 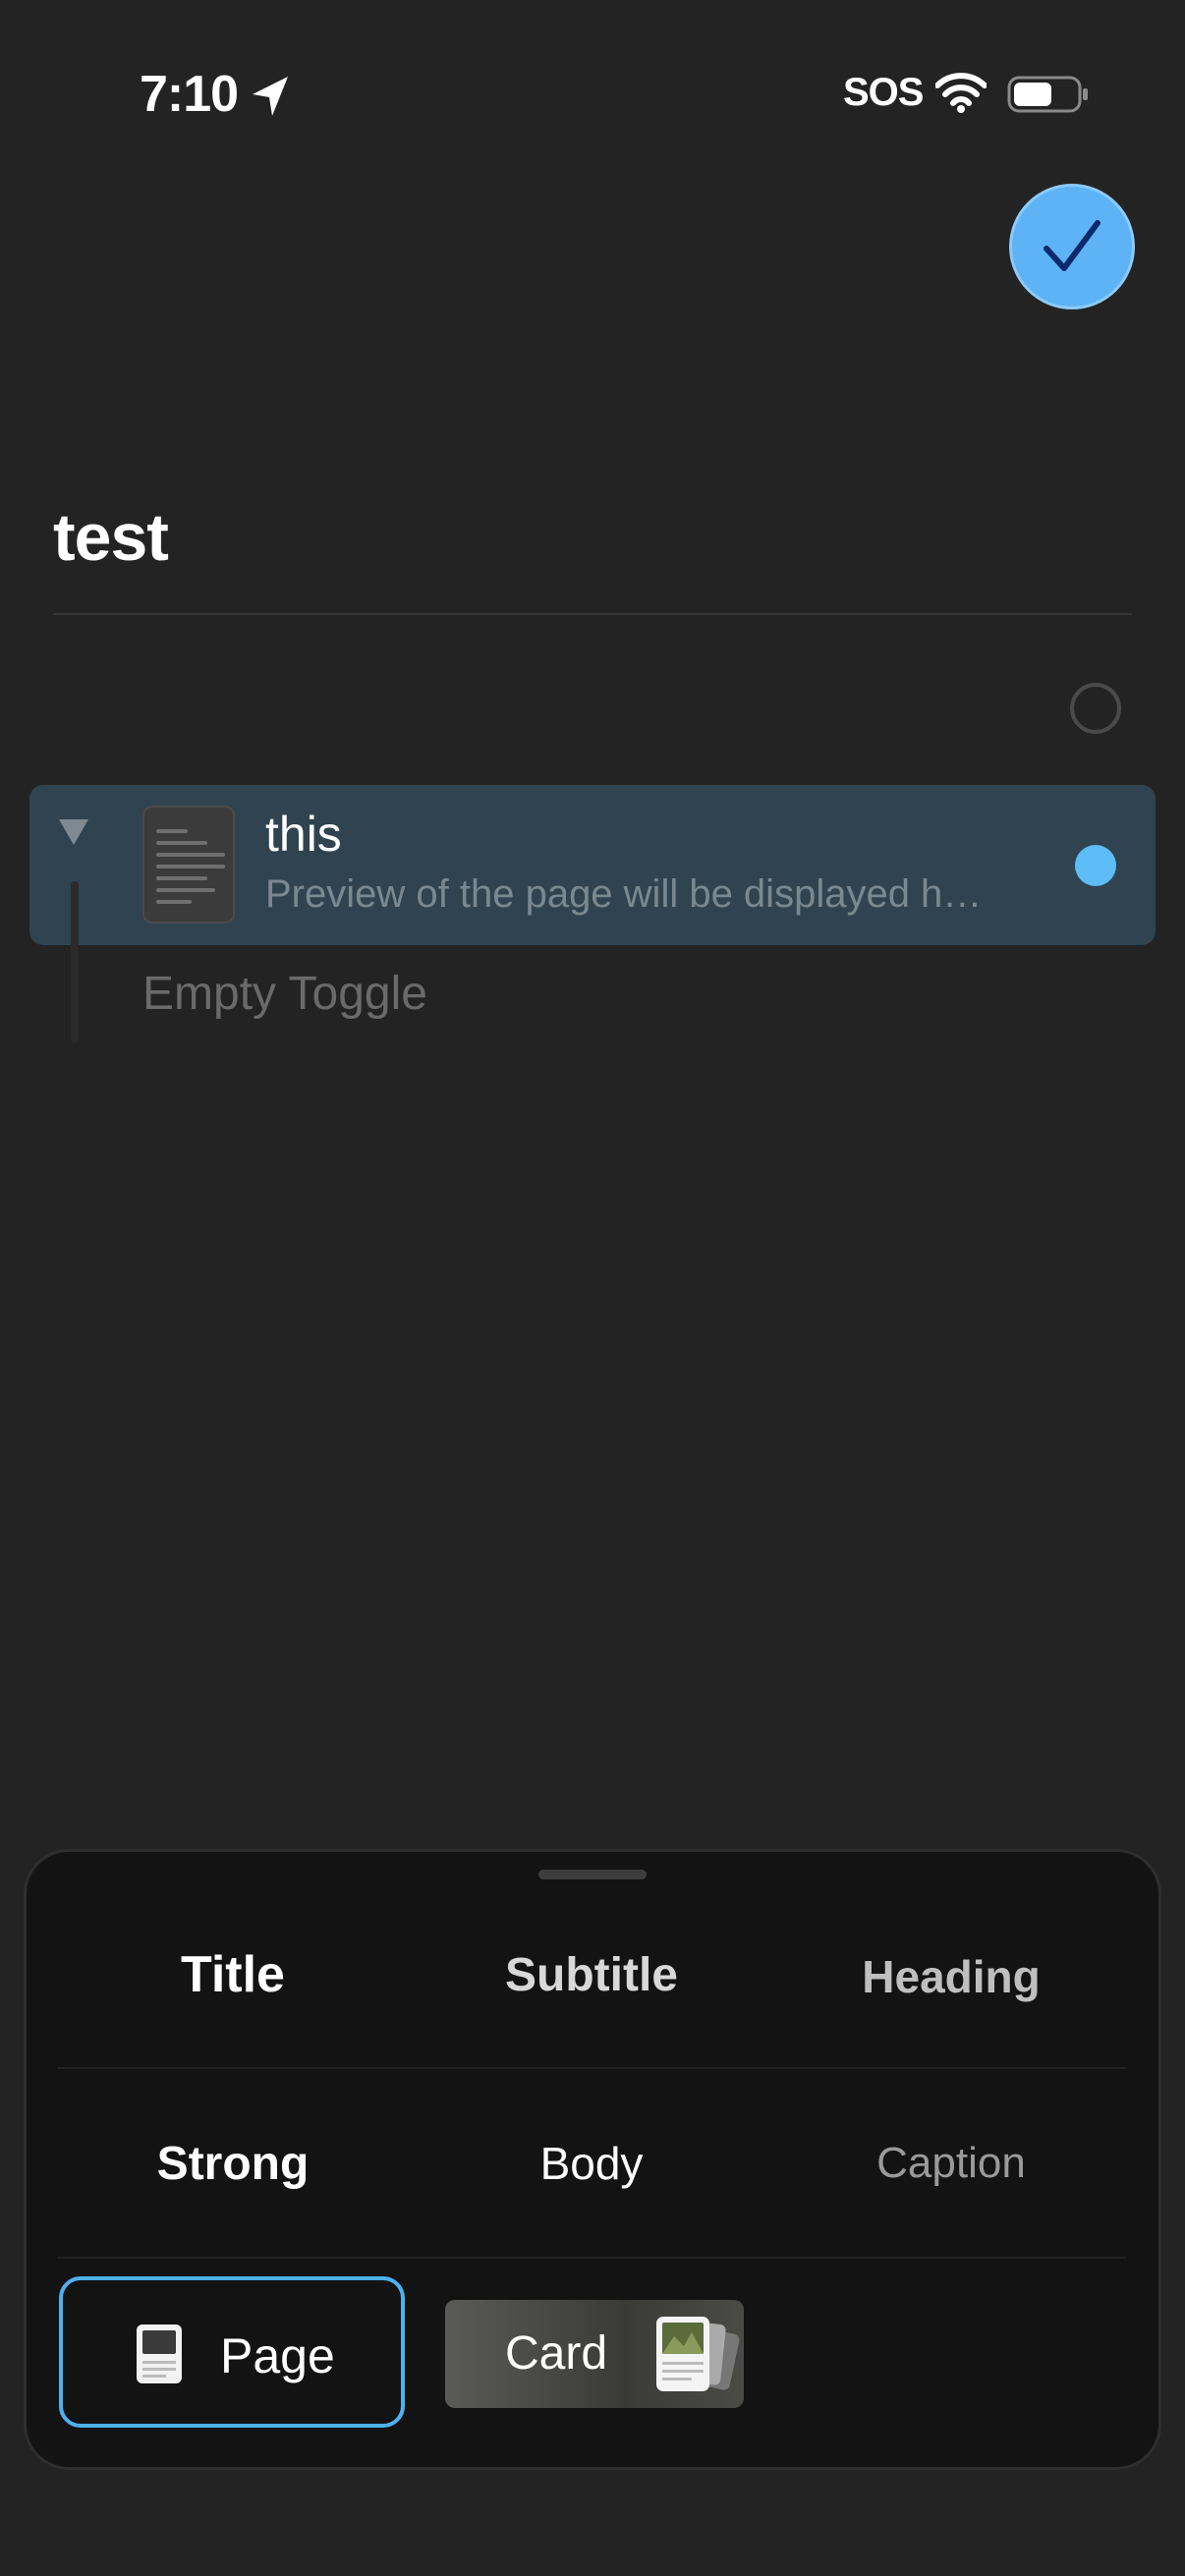 What do you see at coordinates (883, 92) in the screenshot?
I see `status-sos: SOS` at bounding box center [883, 92].